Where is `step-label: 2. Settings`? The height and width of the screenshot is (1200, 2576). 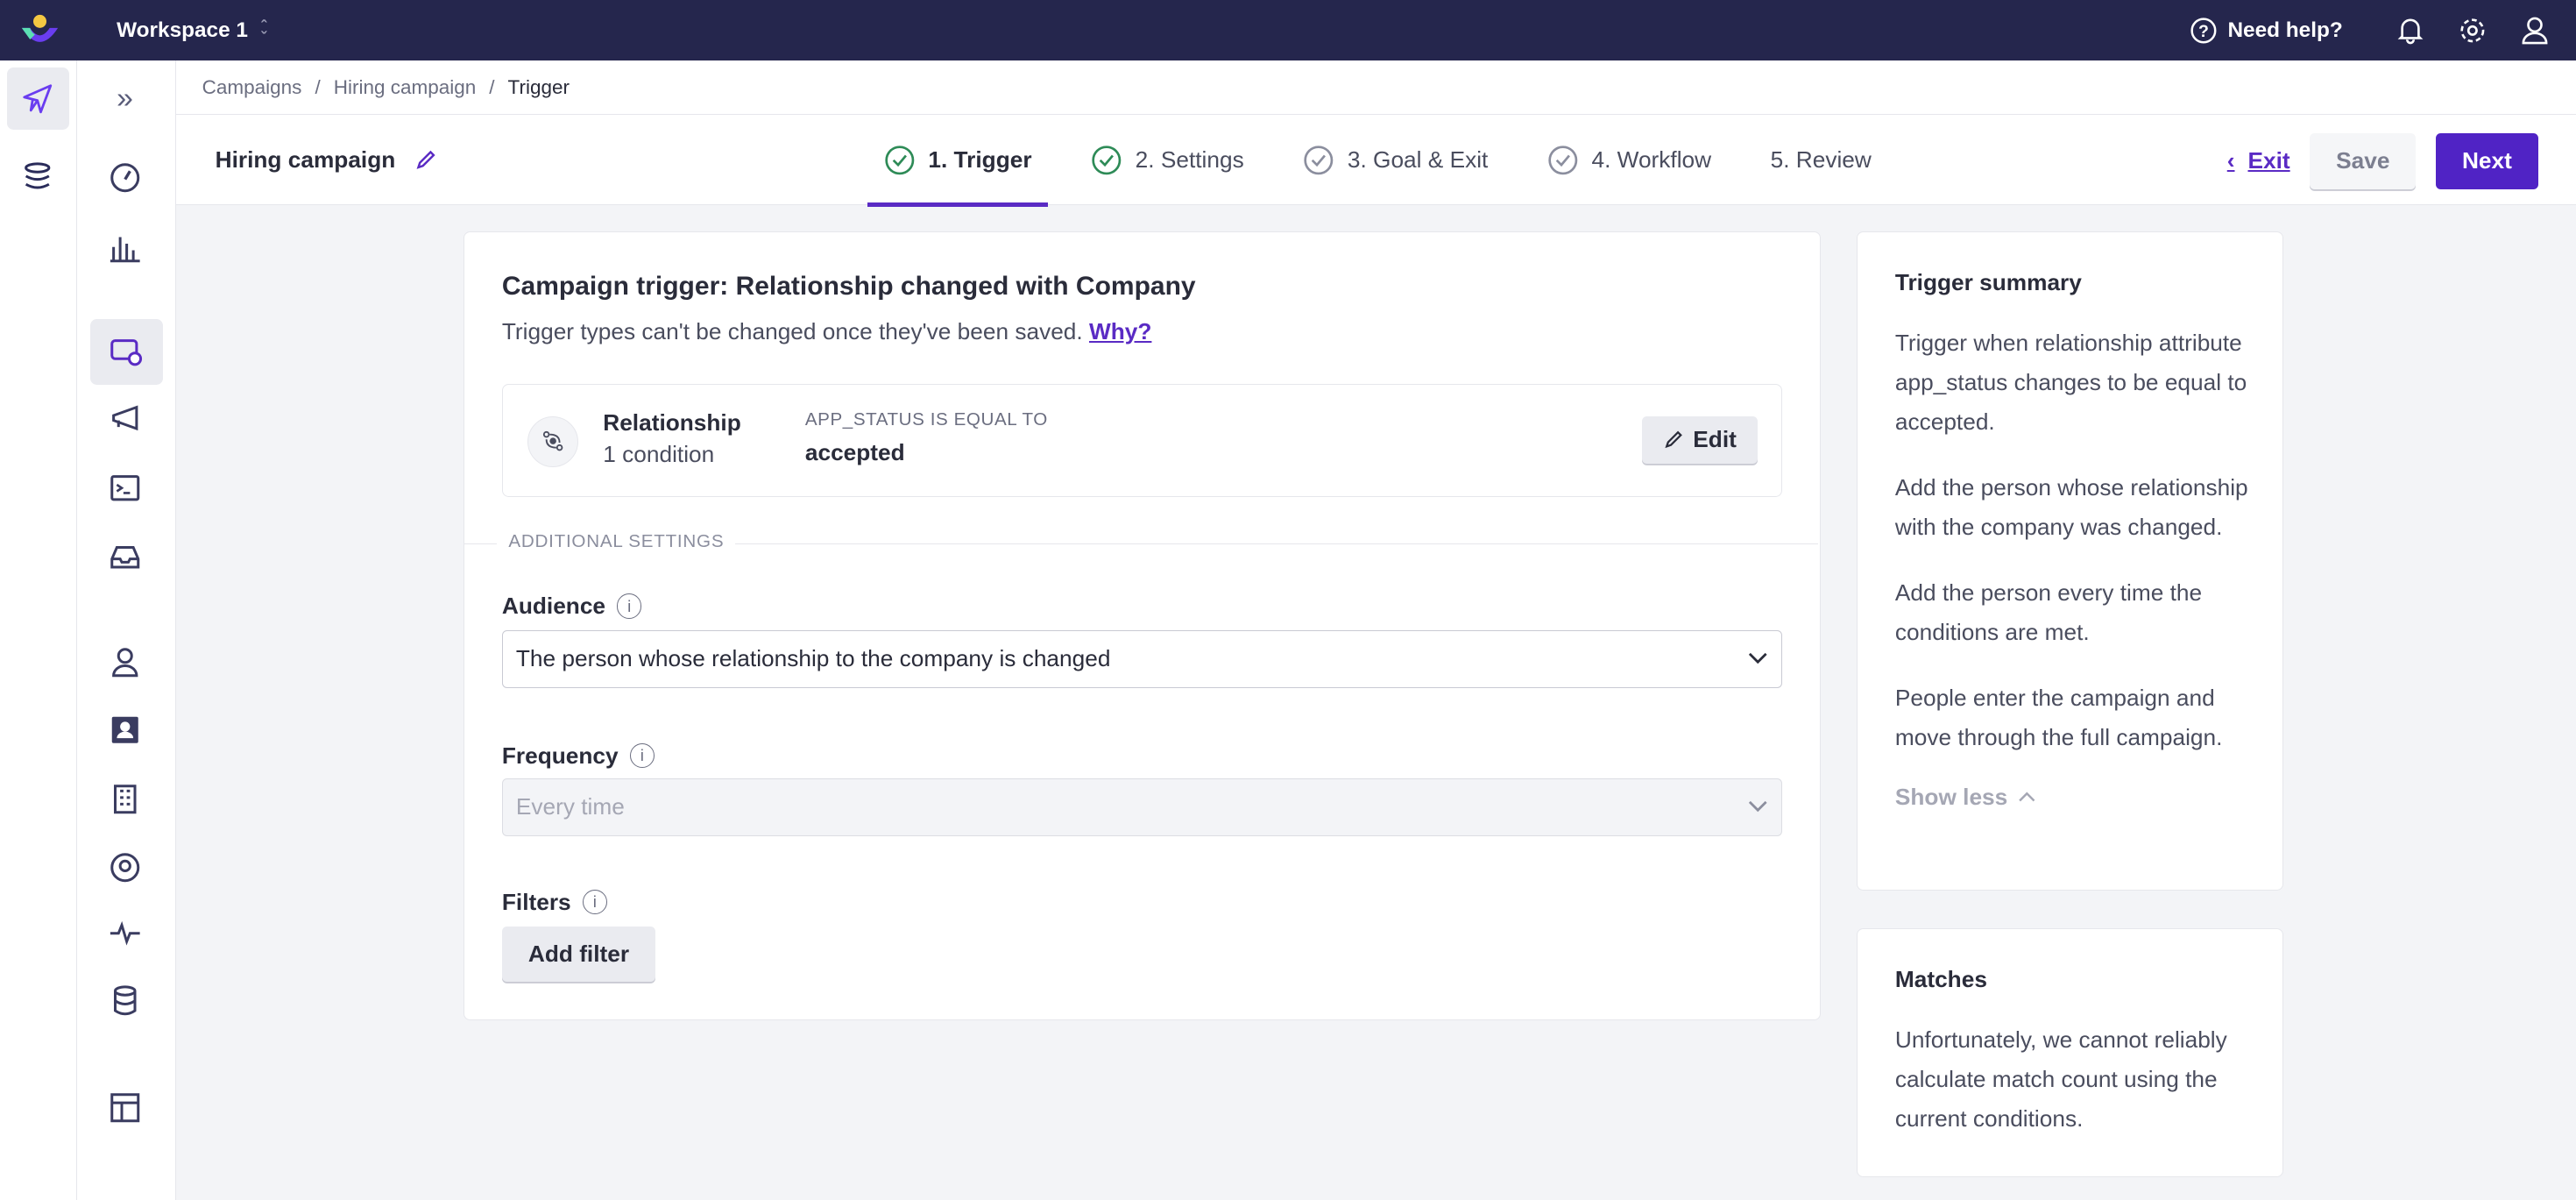 step-label: 2. Settings is located at coordinates (1189, 160).